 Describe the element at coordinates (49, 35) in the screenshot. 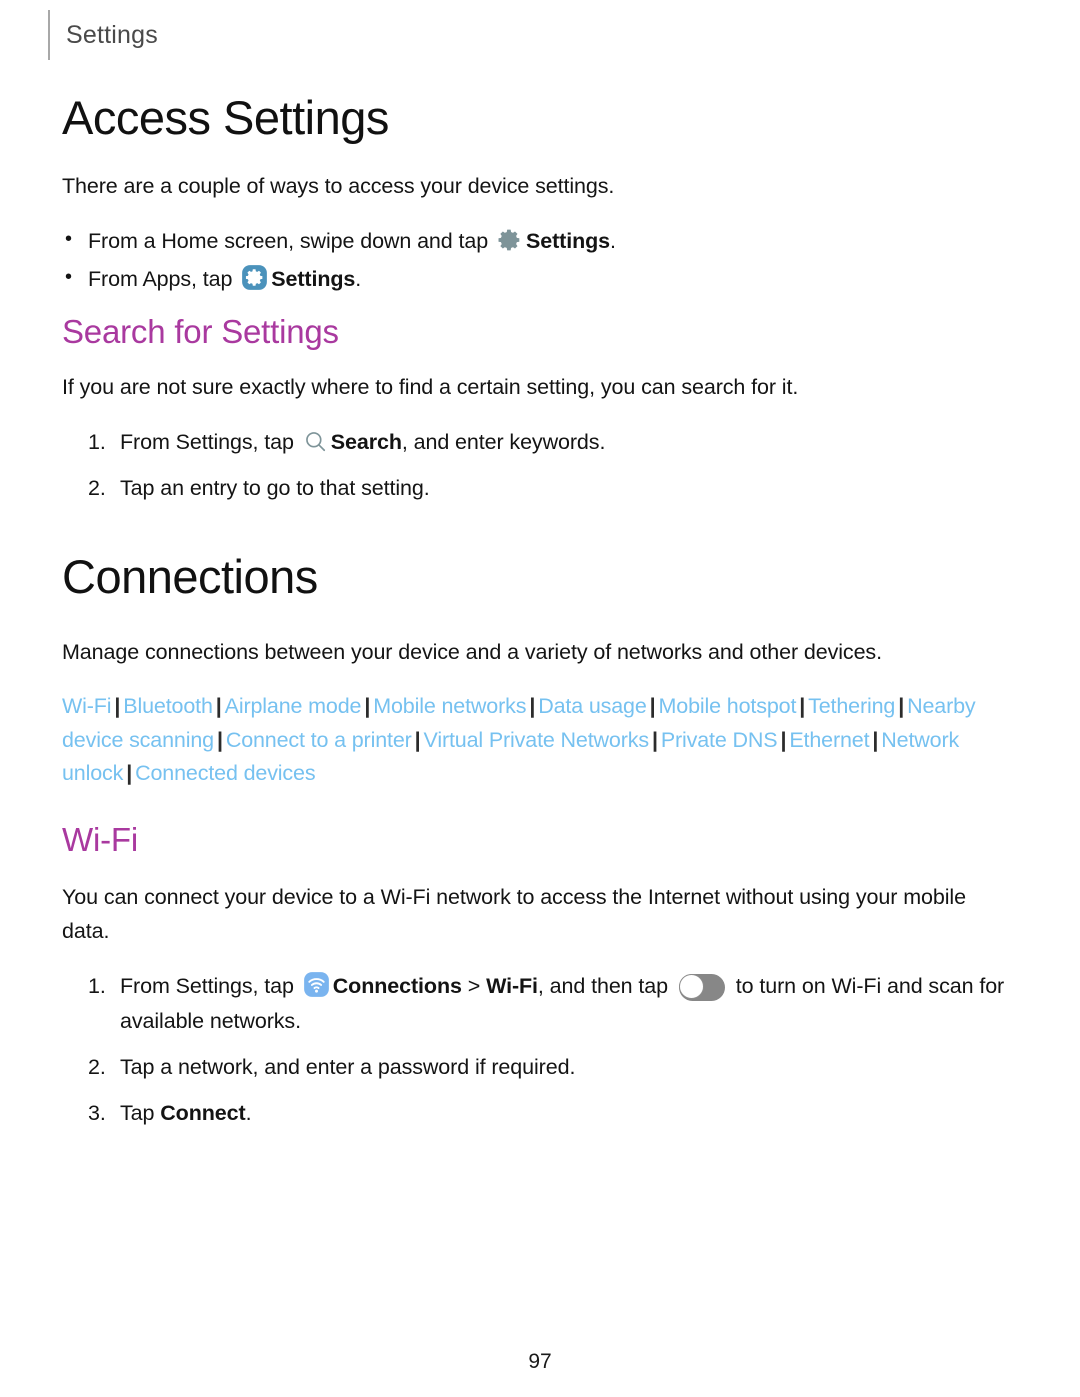

I see `header-divider-rule` at that location.